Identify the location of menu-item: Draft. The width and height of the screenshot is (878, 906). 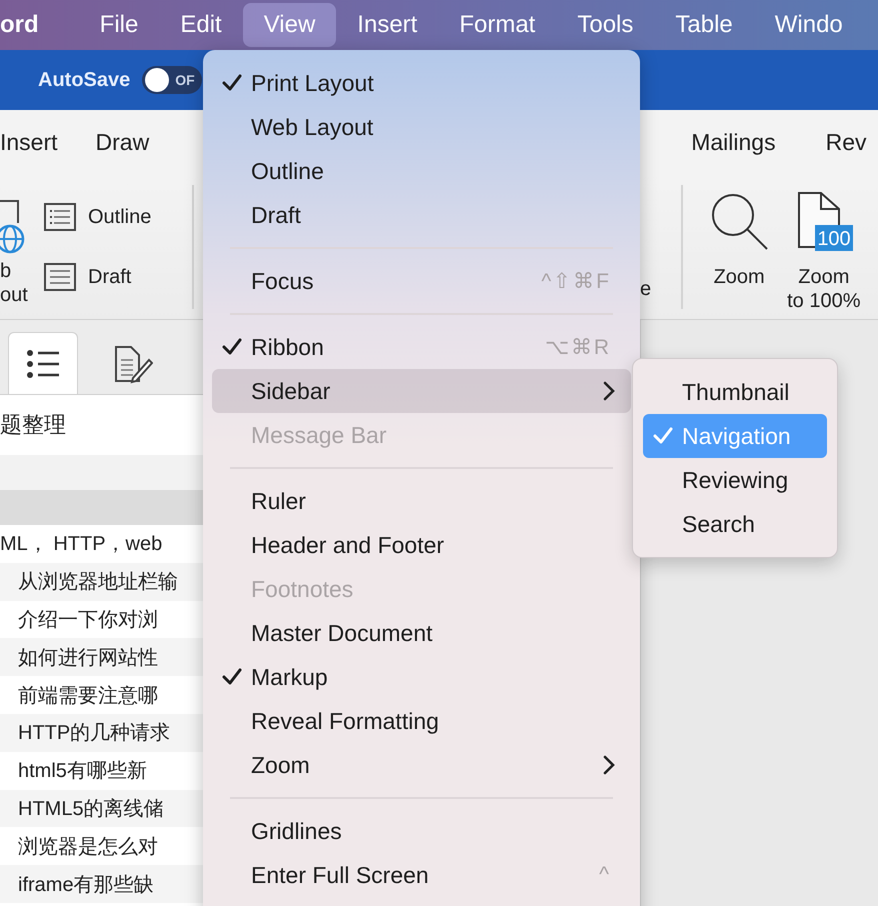
(421, 215).